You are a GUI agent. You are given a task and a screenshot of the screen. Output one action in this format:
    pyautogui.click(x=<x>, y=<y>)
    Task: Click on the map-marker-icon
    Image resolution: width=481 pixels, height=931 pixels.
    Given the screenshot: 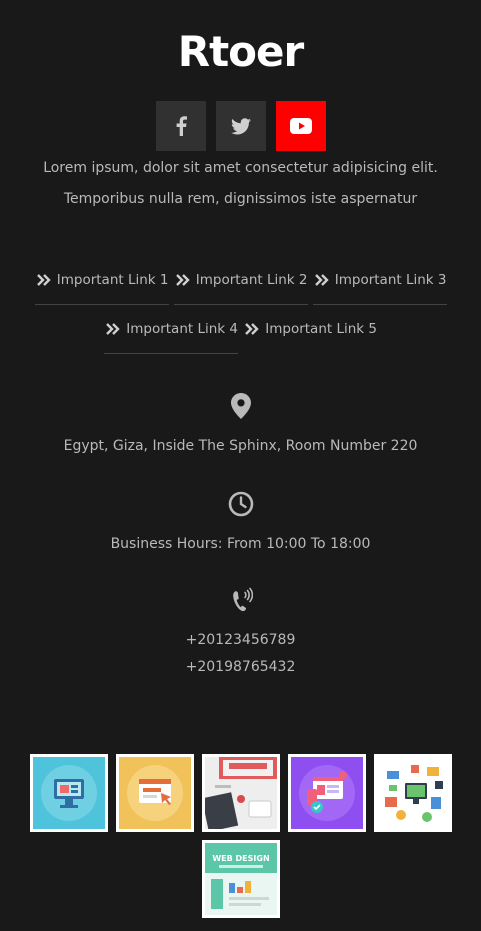 What is the action you would take?
    pyautogui.click(x=240, y=406)
    